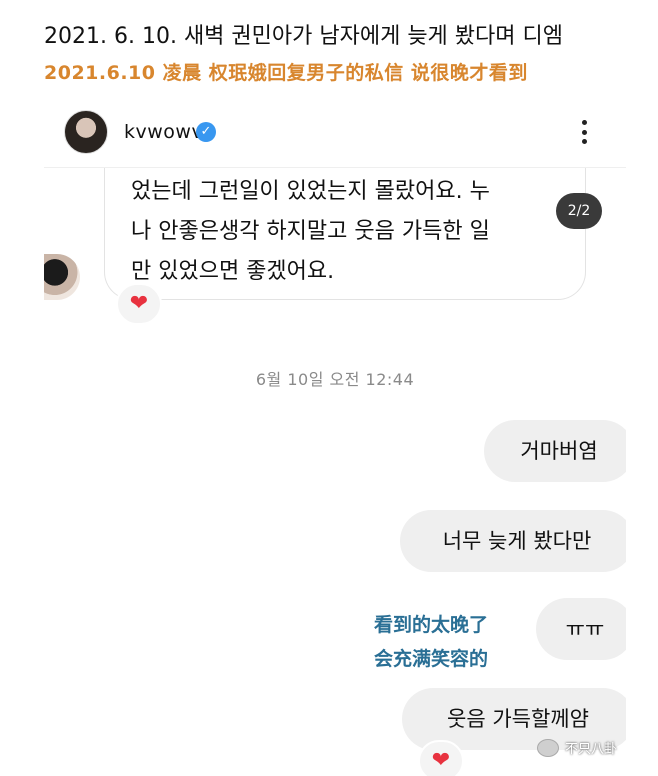 Image resolution: width=658 pixels, height=776 pixels. I want to click on dm-header: kvwowv ✓, so click(335, 134).